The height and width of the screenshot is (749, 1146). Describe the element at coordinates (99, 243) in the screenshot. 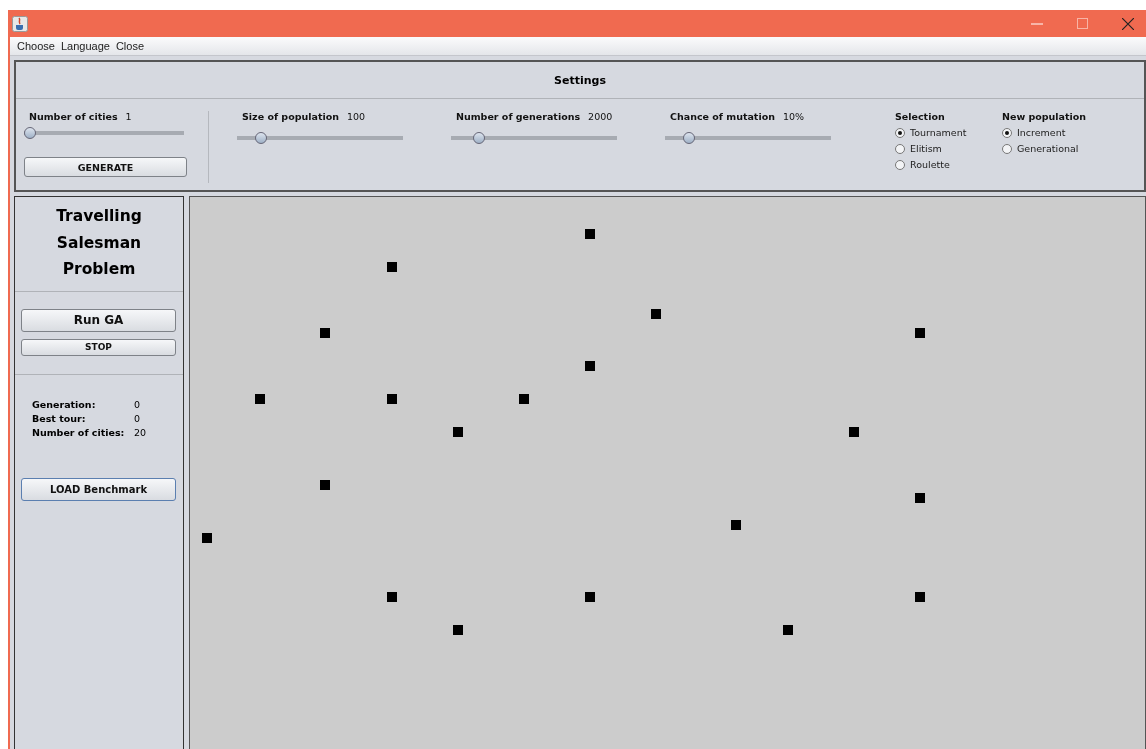

I see `app-title: Travelling Salesman Problem` at that location.